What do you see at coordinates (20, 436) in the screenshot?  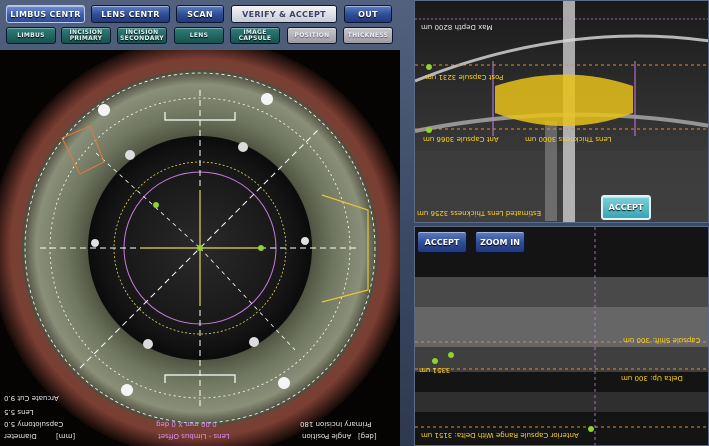 I see `diameter-label: Diameter` at bounding box center [20, 436].